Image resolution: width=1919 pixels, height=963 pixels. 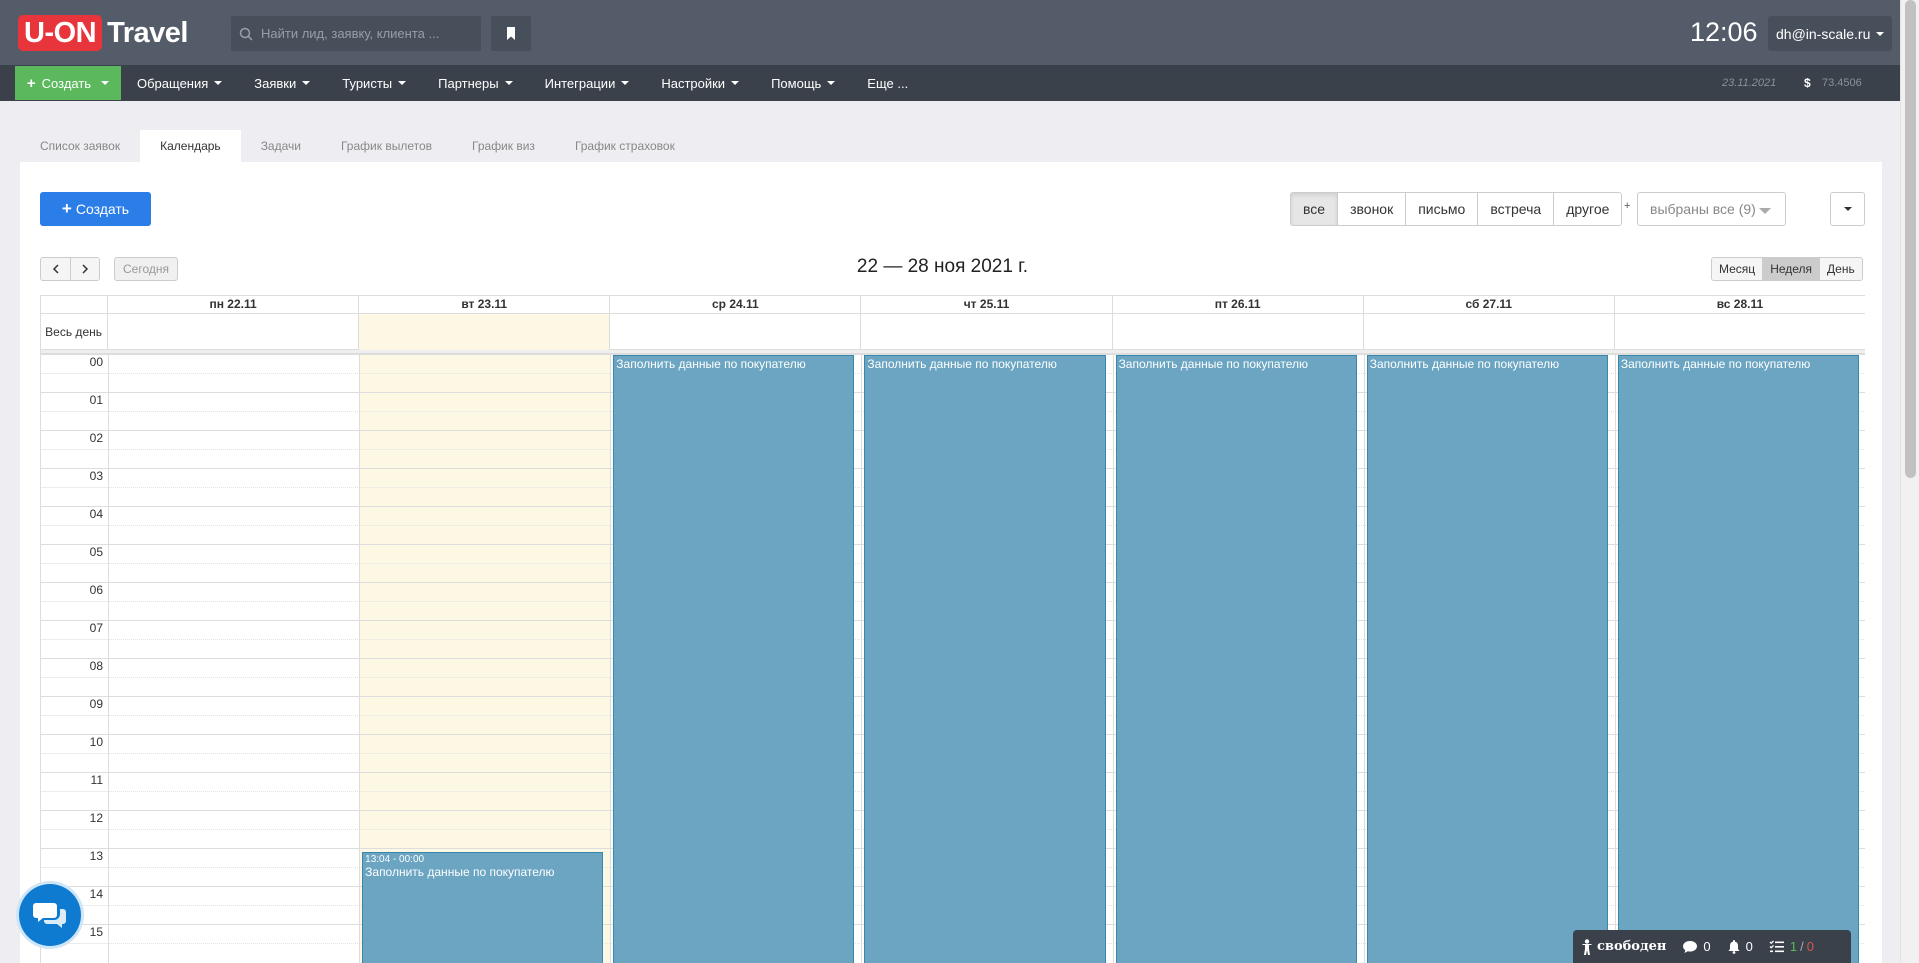 What do you see at coordinates (103, 33) in the screenshot?
I see `logo: U-ON Travel` at bounding box center [103, 33].